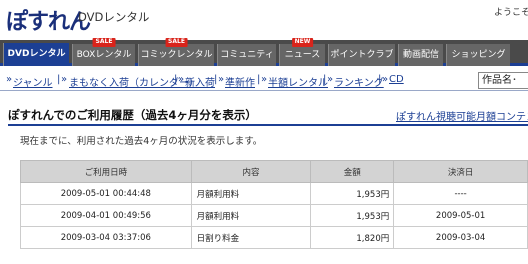 This screenshot has height=264, width=528. What do you see at coordinates (106, 193) in the screenshot?
I see `usage-date-cell: 2009-05-01 00:44:48` at bounding box center [106, 193].